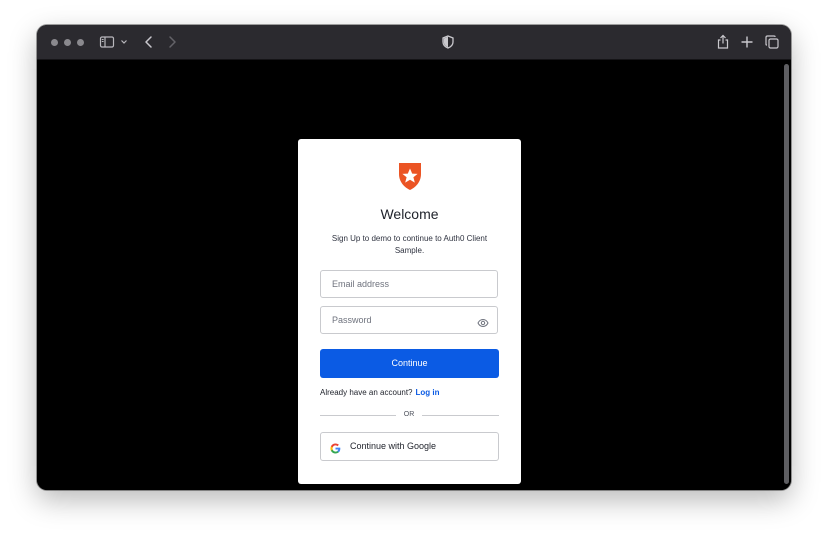 This screenshot has width=828, height=539. I want to click on password-field, so click(409, 320).